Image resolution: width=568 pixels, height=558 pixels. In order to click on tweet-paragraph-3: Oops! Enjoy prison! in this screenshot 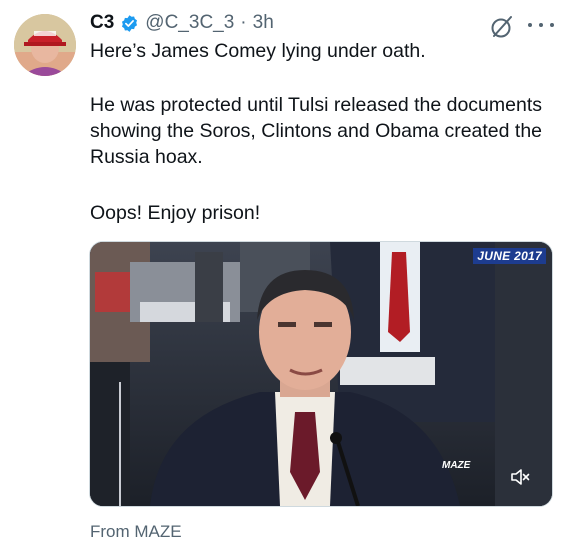, I will do `click(175, 213)`.